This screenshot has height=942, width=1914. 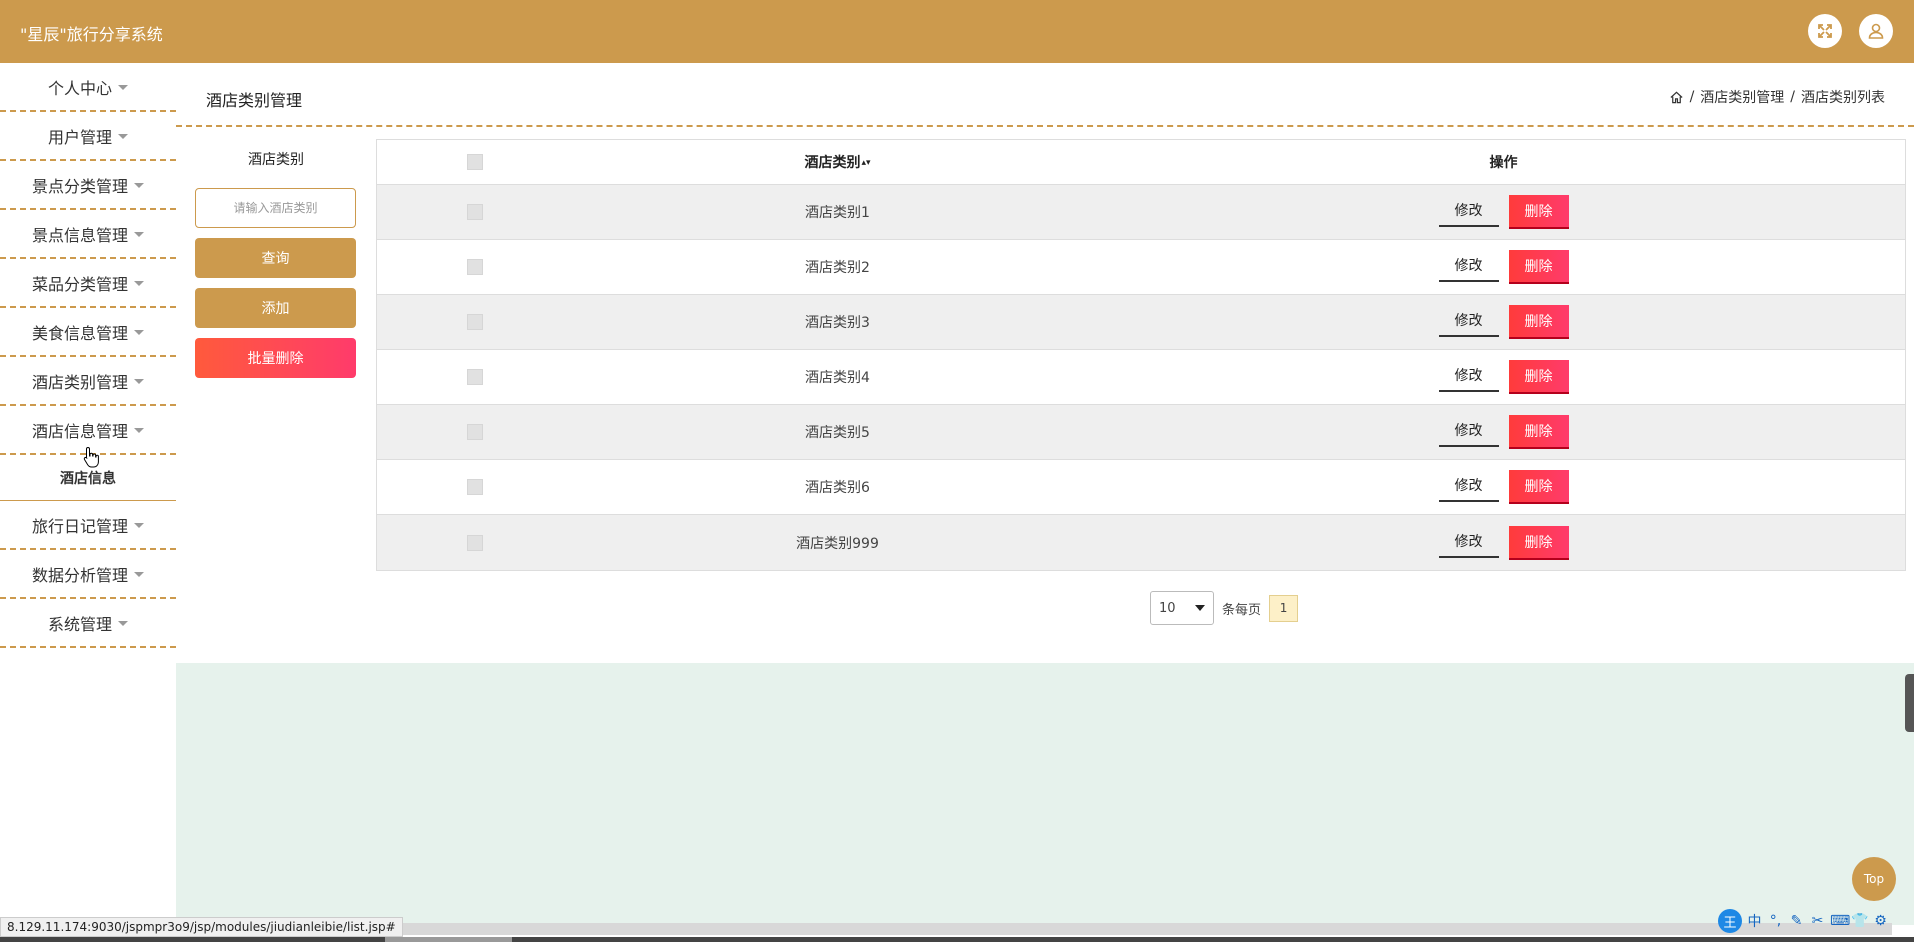 I want to click on column-header-actions: 操作, so click(x=1503, y=163).